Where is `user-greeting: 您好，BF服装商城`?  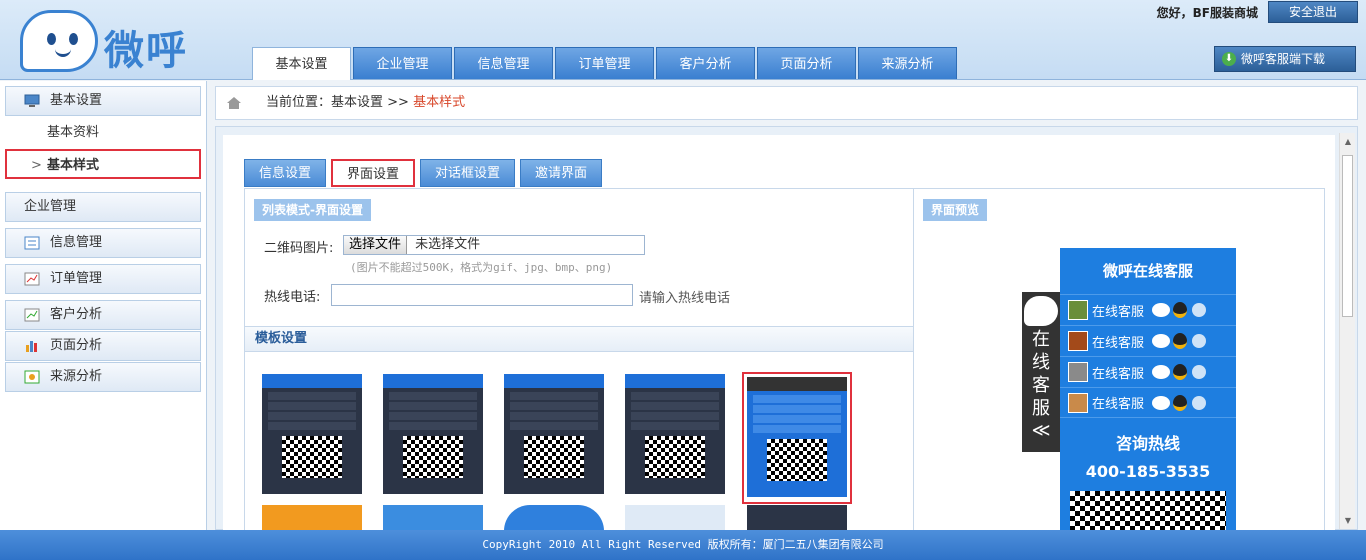
user-greeting: 您好，BF服装商城 is located at coordinates (1207, 13).